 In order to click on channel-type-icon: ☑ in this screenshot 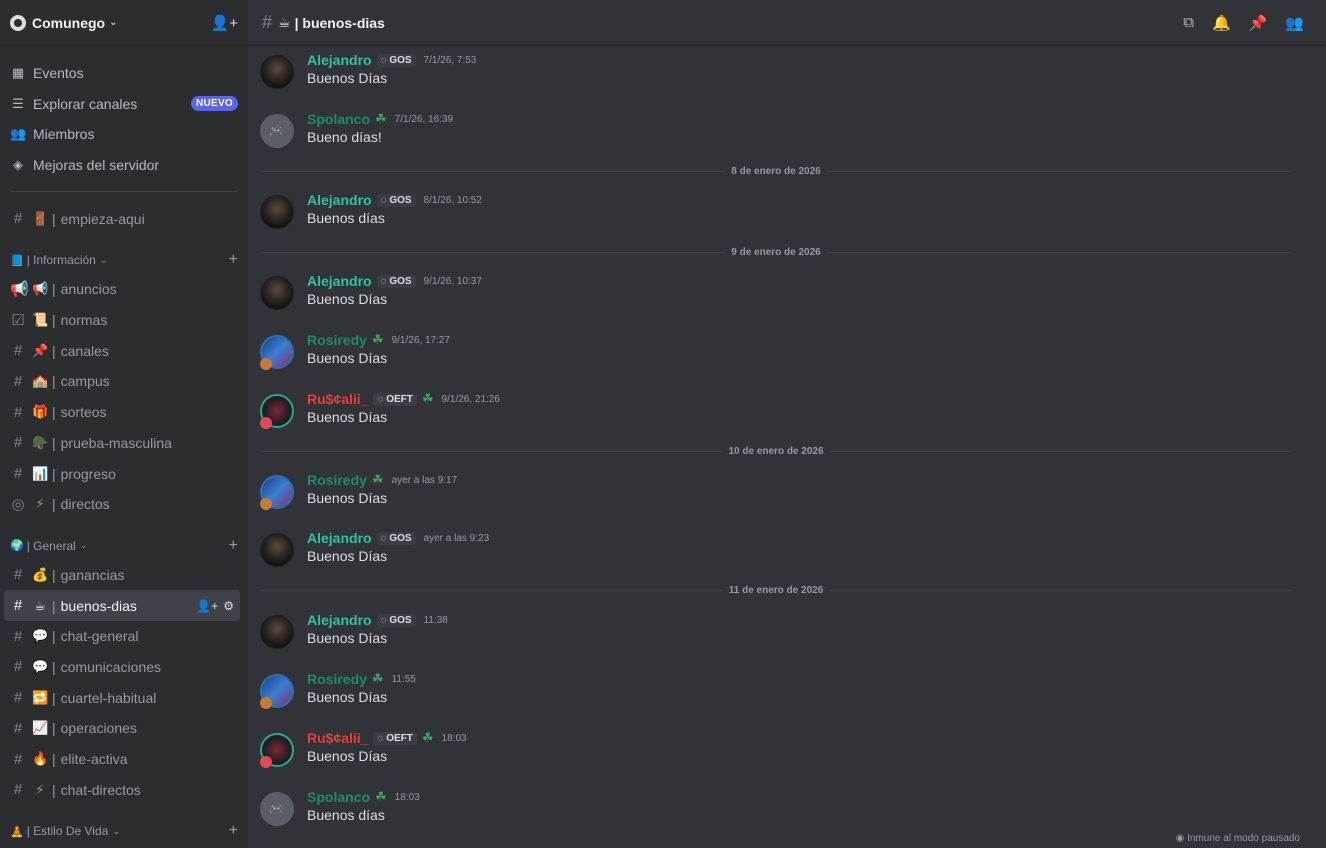, I will do `click(18, 321)`.